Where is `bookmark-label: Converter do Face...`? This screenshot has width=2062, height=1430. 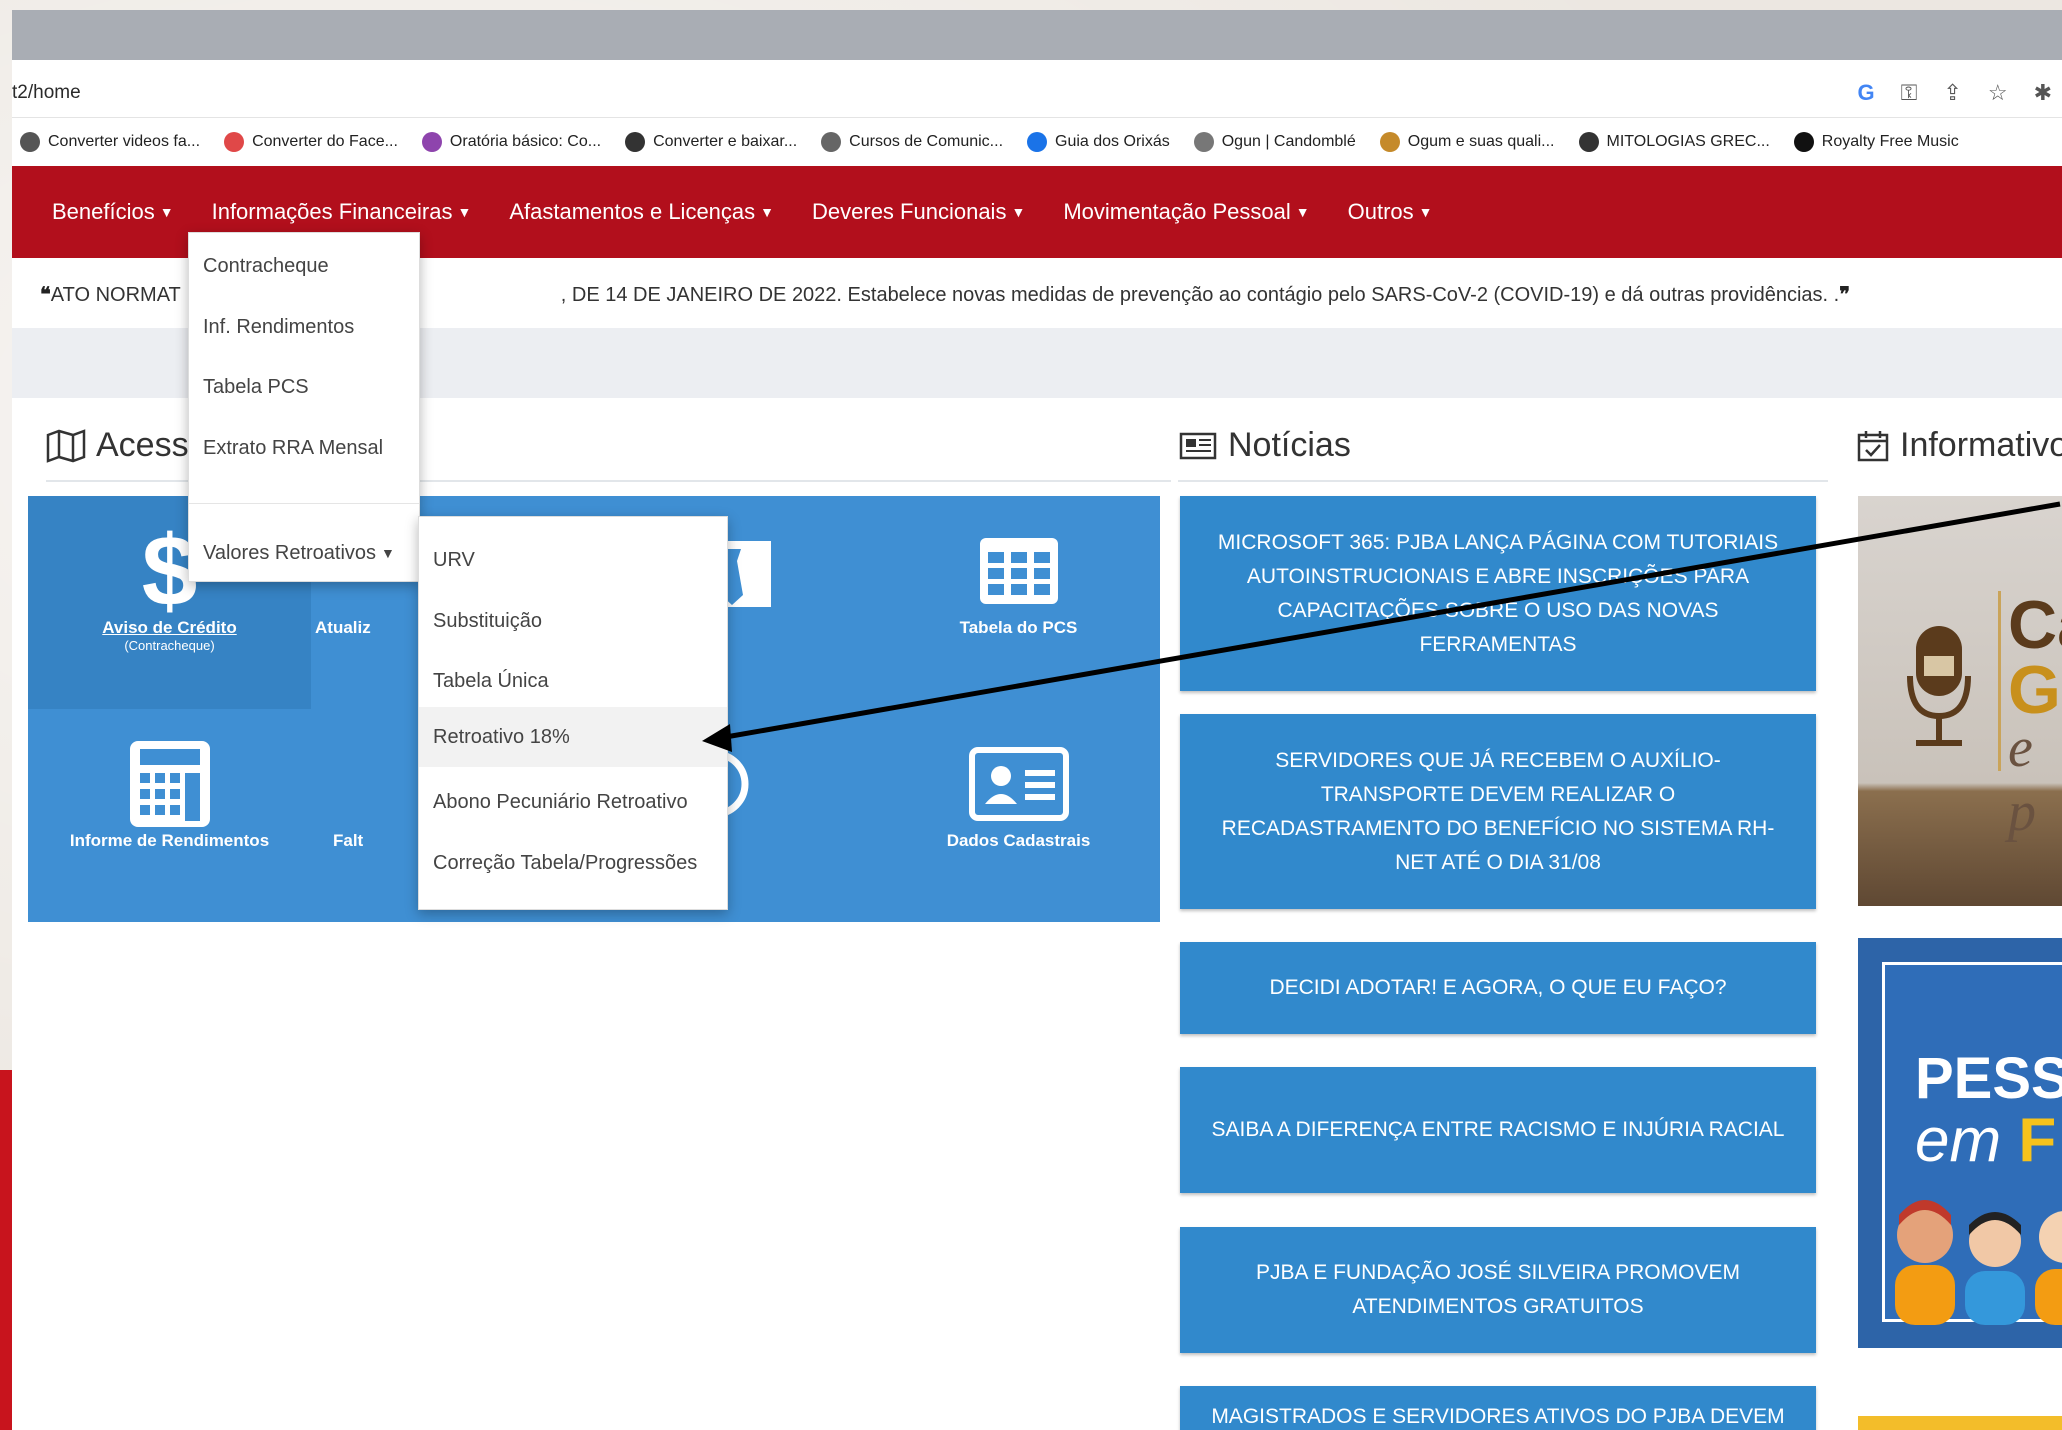 bookmark-label: Converter do Face... is located at coordinates (325, 141).